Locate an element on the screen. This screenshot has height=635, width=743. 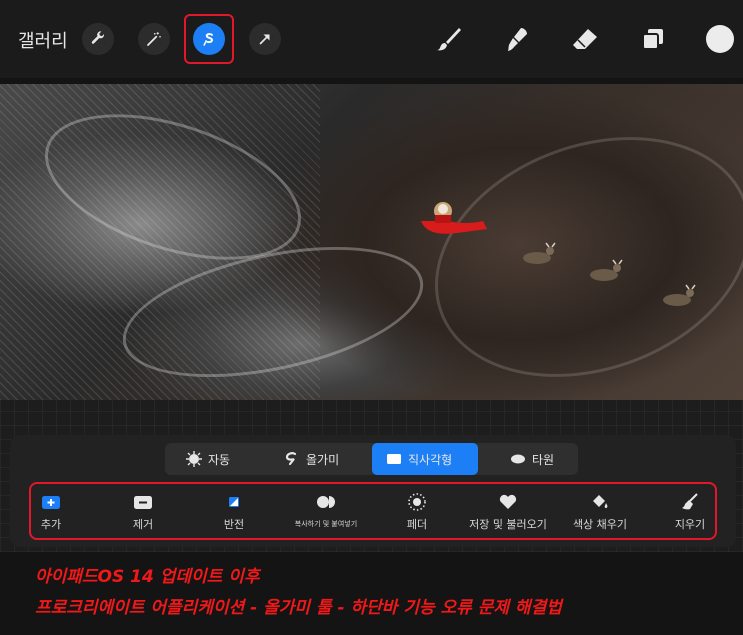
brush-icon is located at coordinates (449, 39).